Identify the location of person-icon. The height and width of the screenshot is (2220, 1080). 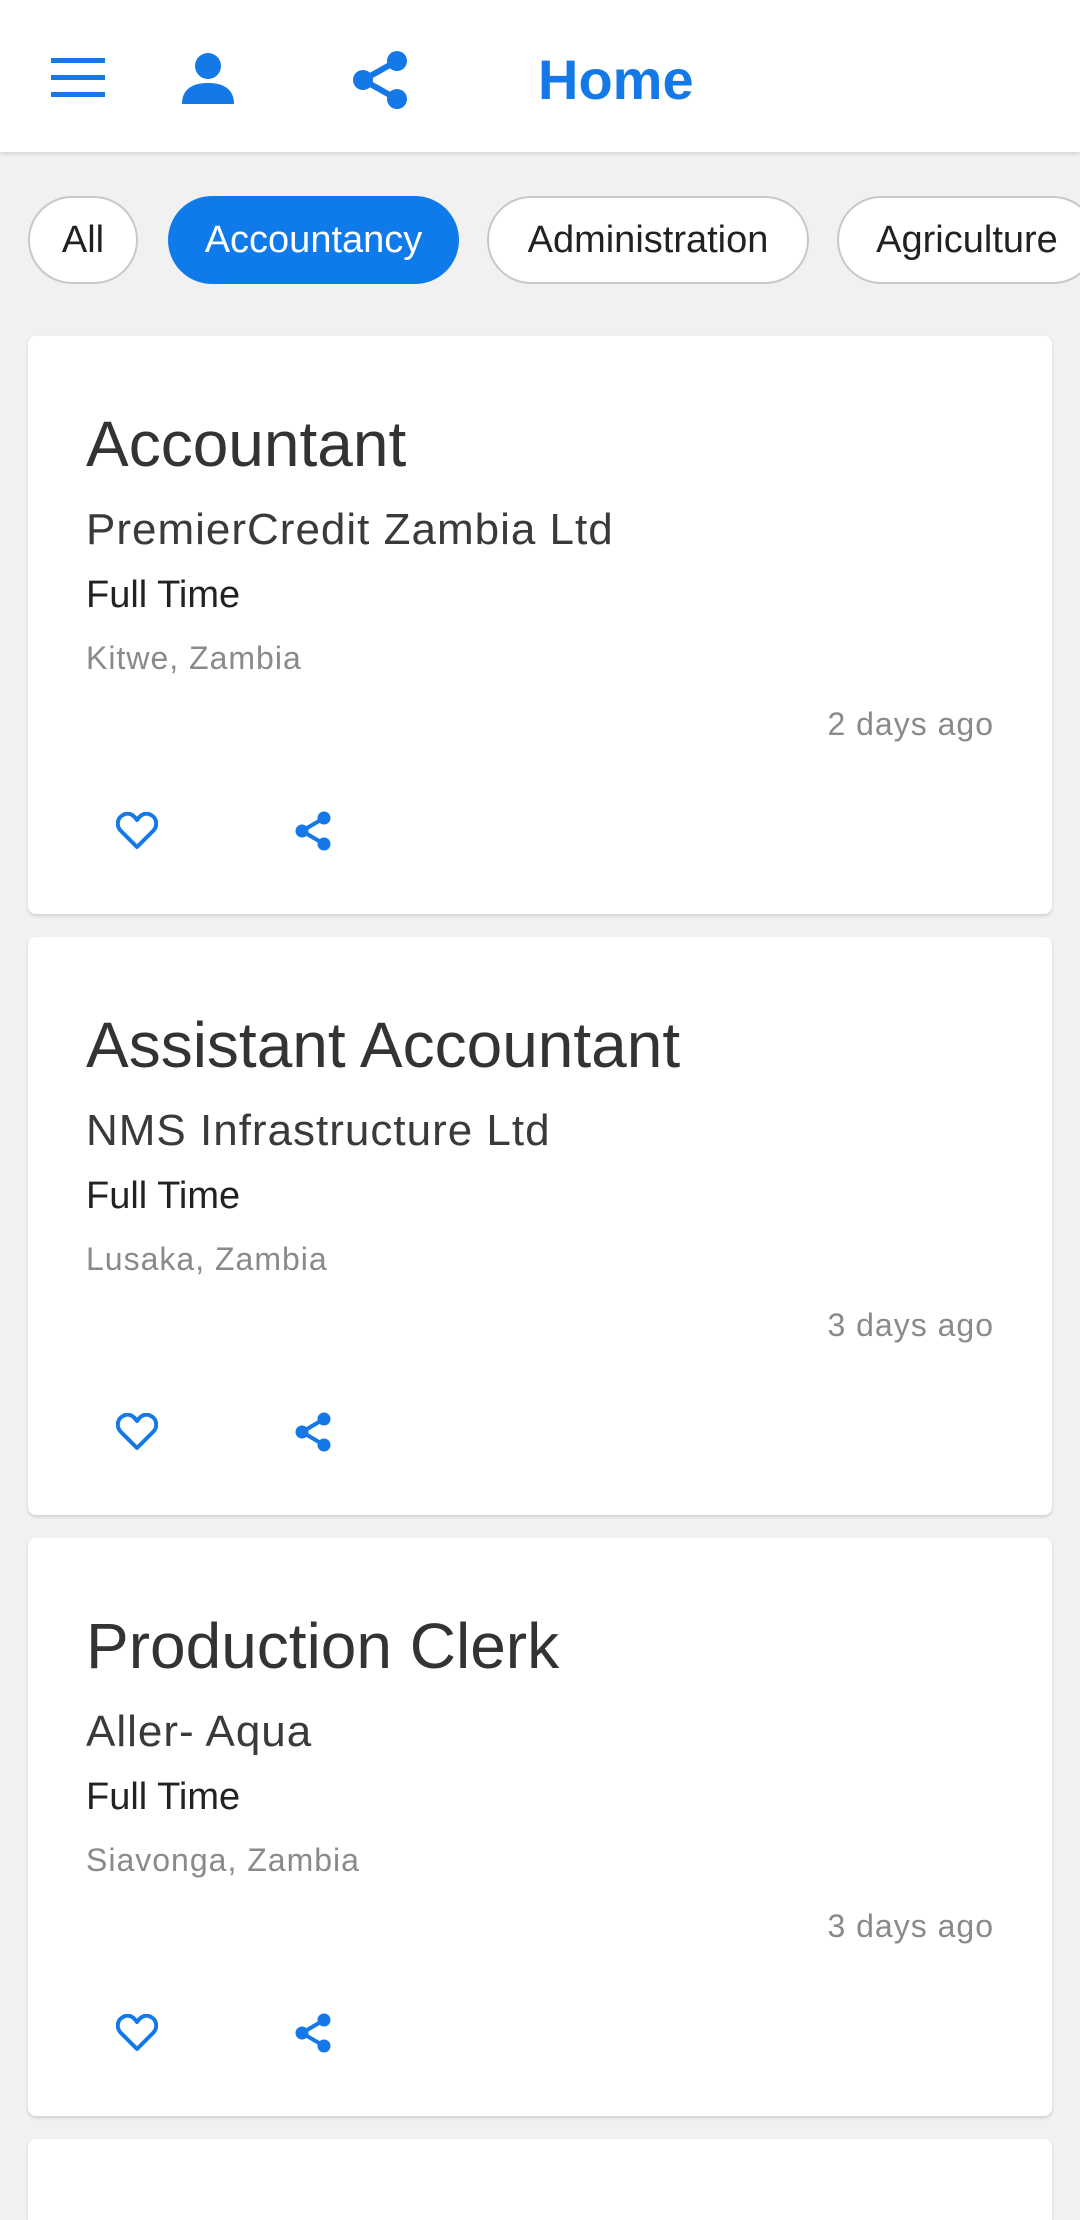
(208, 78).